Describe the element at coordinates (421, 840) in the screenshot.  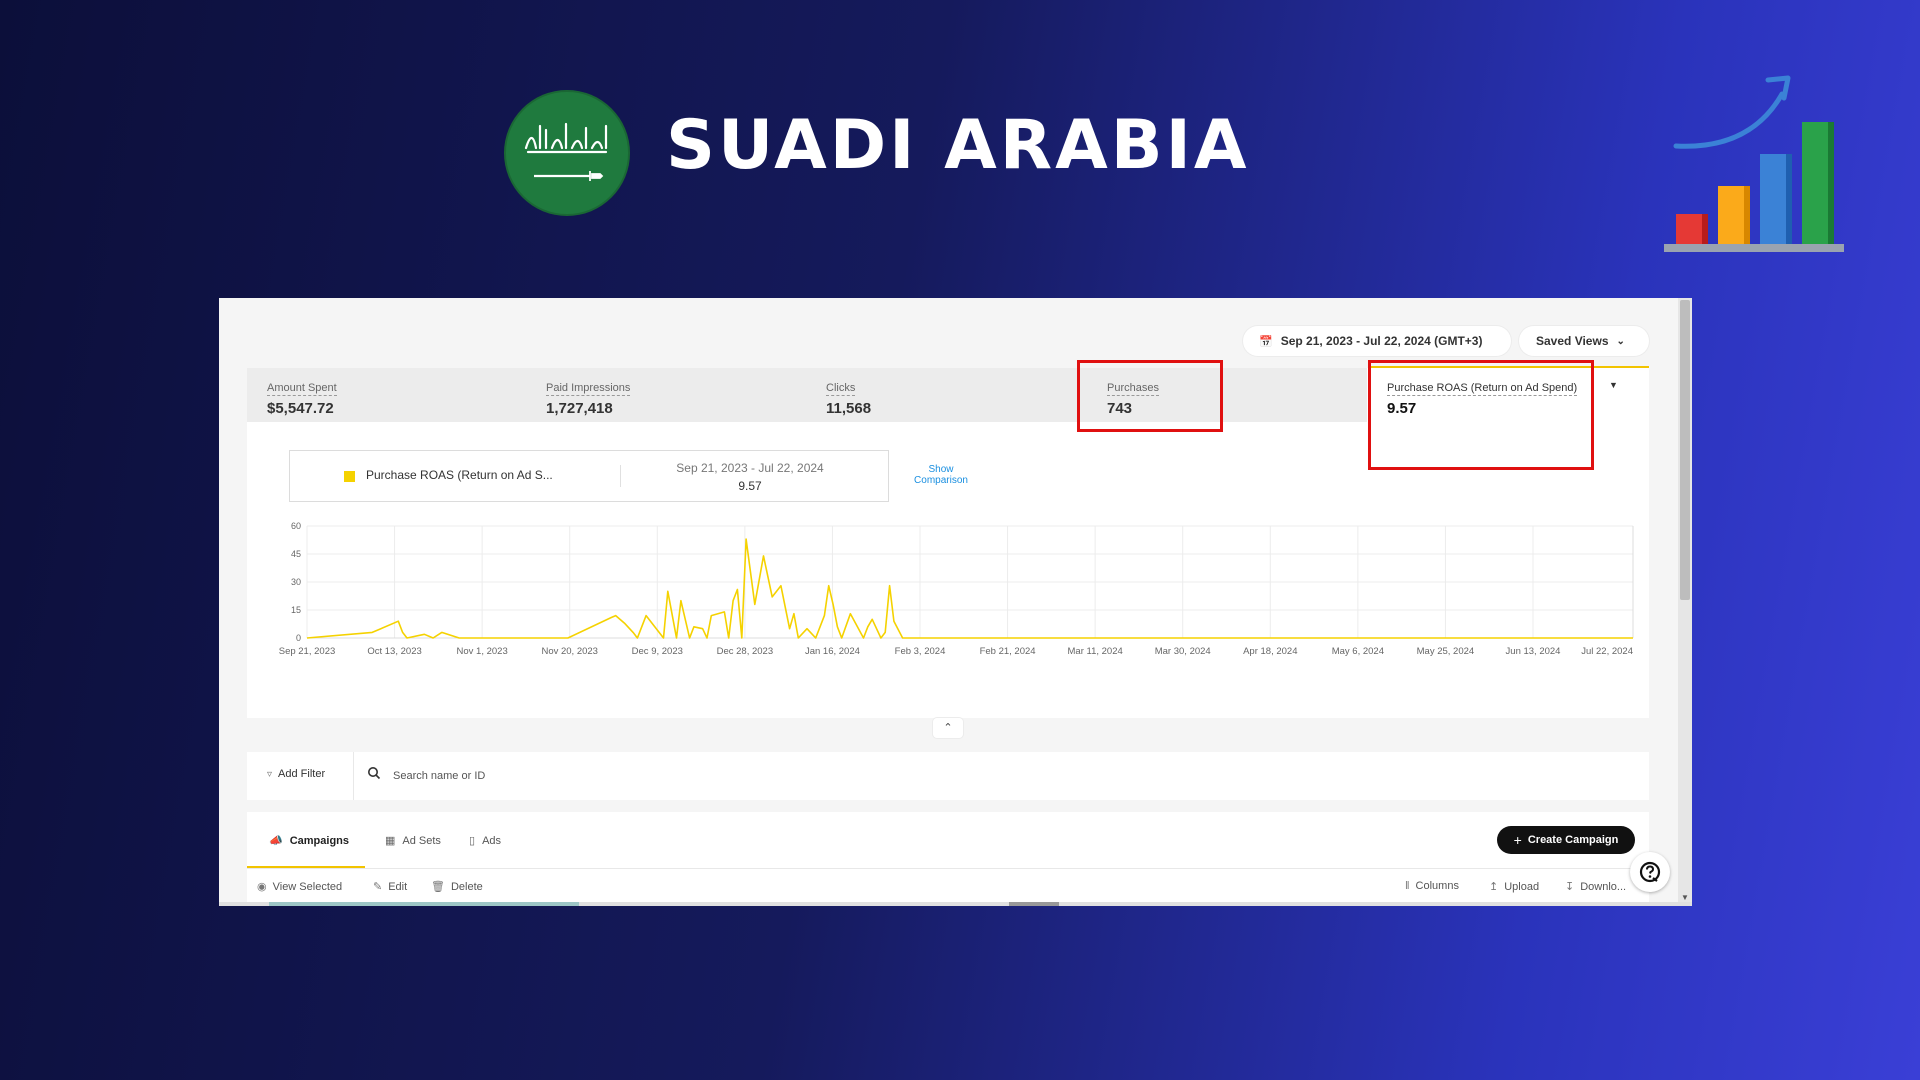
I see `tab-label: Ad Sets` at that location.